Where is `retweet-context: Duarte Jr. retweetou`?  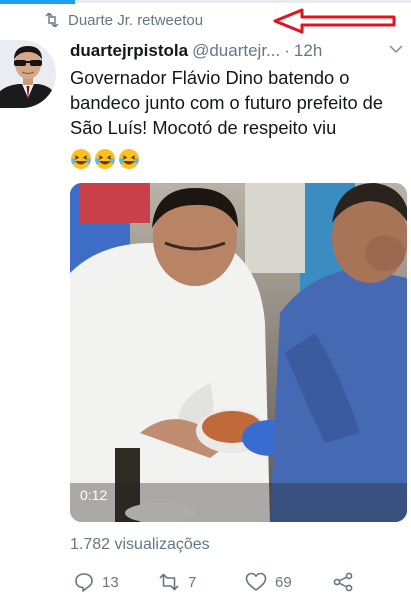
retweet-context: Duarte Jr. retweetou is located at coordinates (123, 20).